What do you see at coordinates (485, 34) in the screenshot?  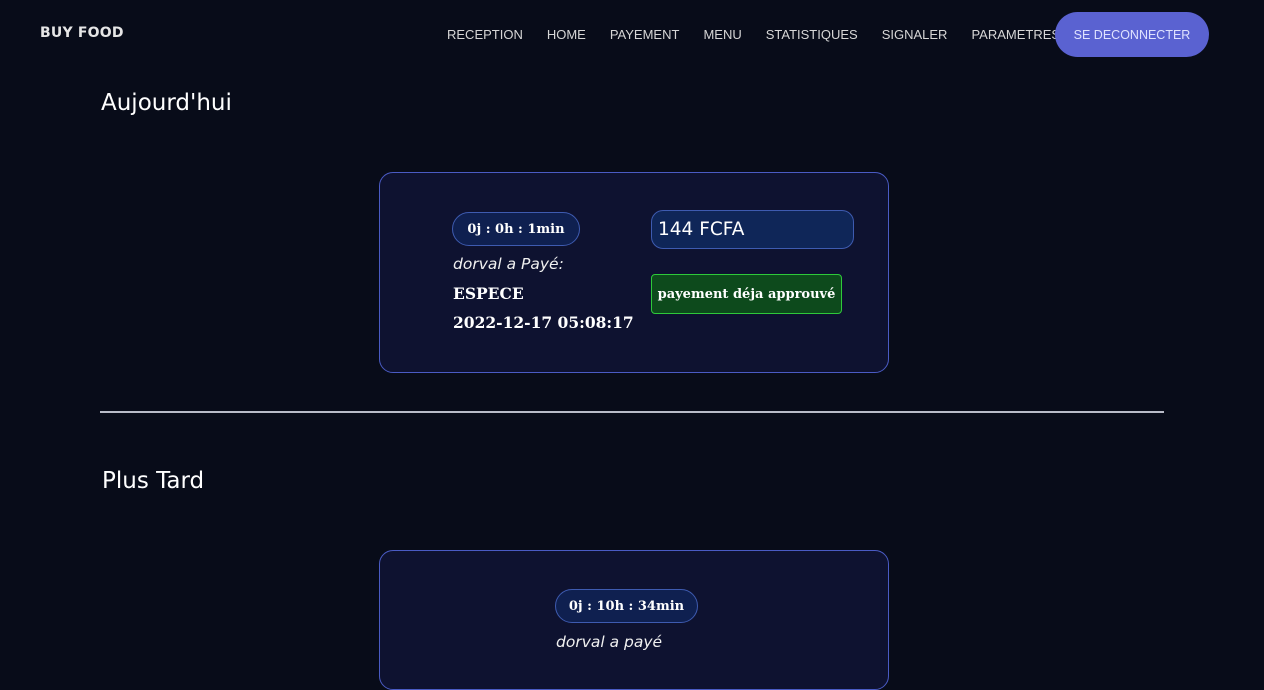 I see `nav-link-reception: RECEPTION` at bounding box center [485, 34].